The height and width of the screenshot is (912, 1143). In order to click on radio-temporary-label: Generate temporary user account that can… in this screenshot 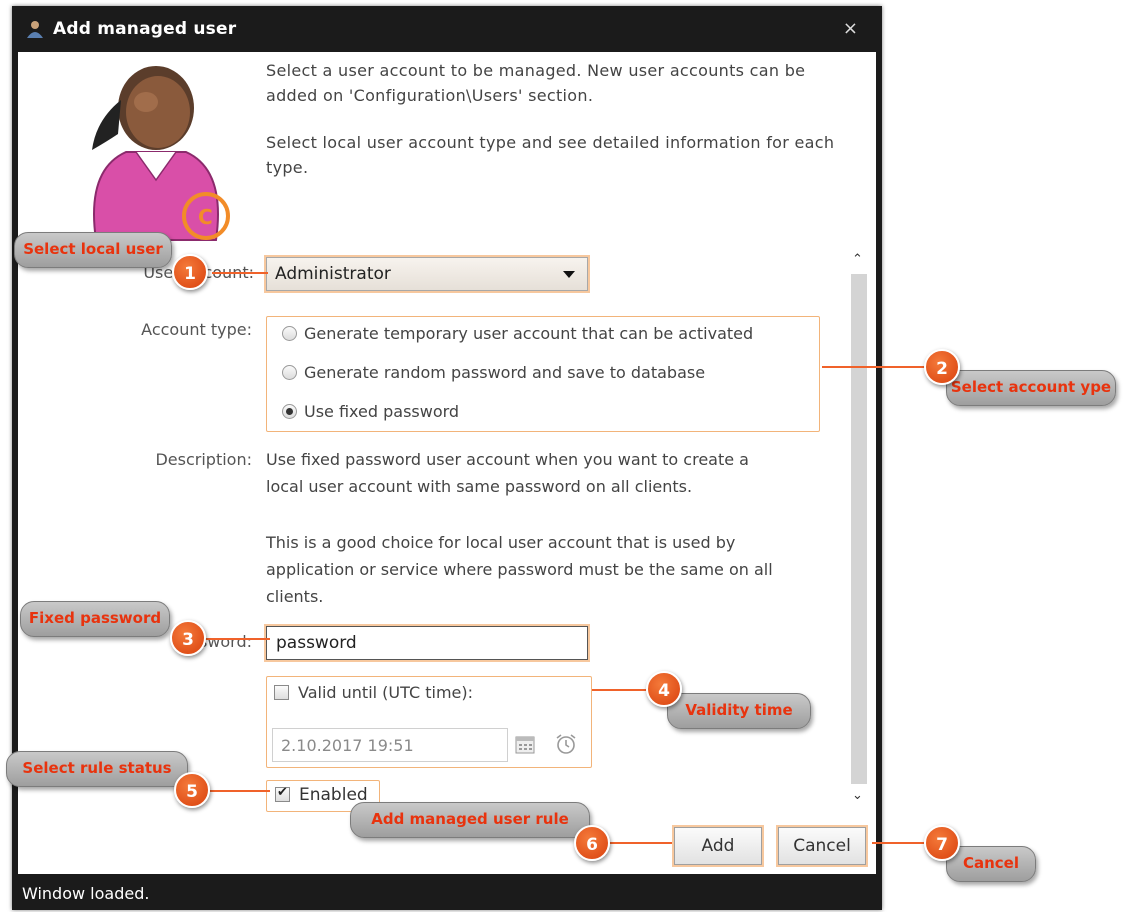, I will do `click(529, 333)`.